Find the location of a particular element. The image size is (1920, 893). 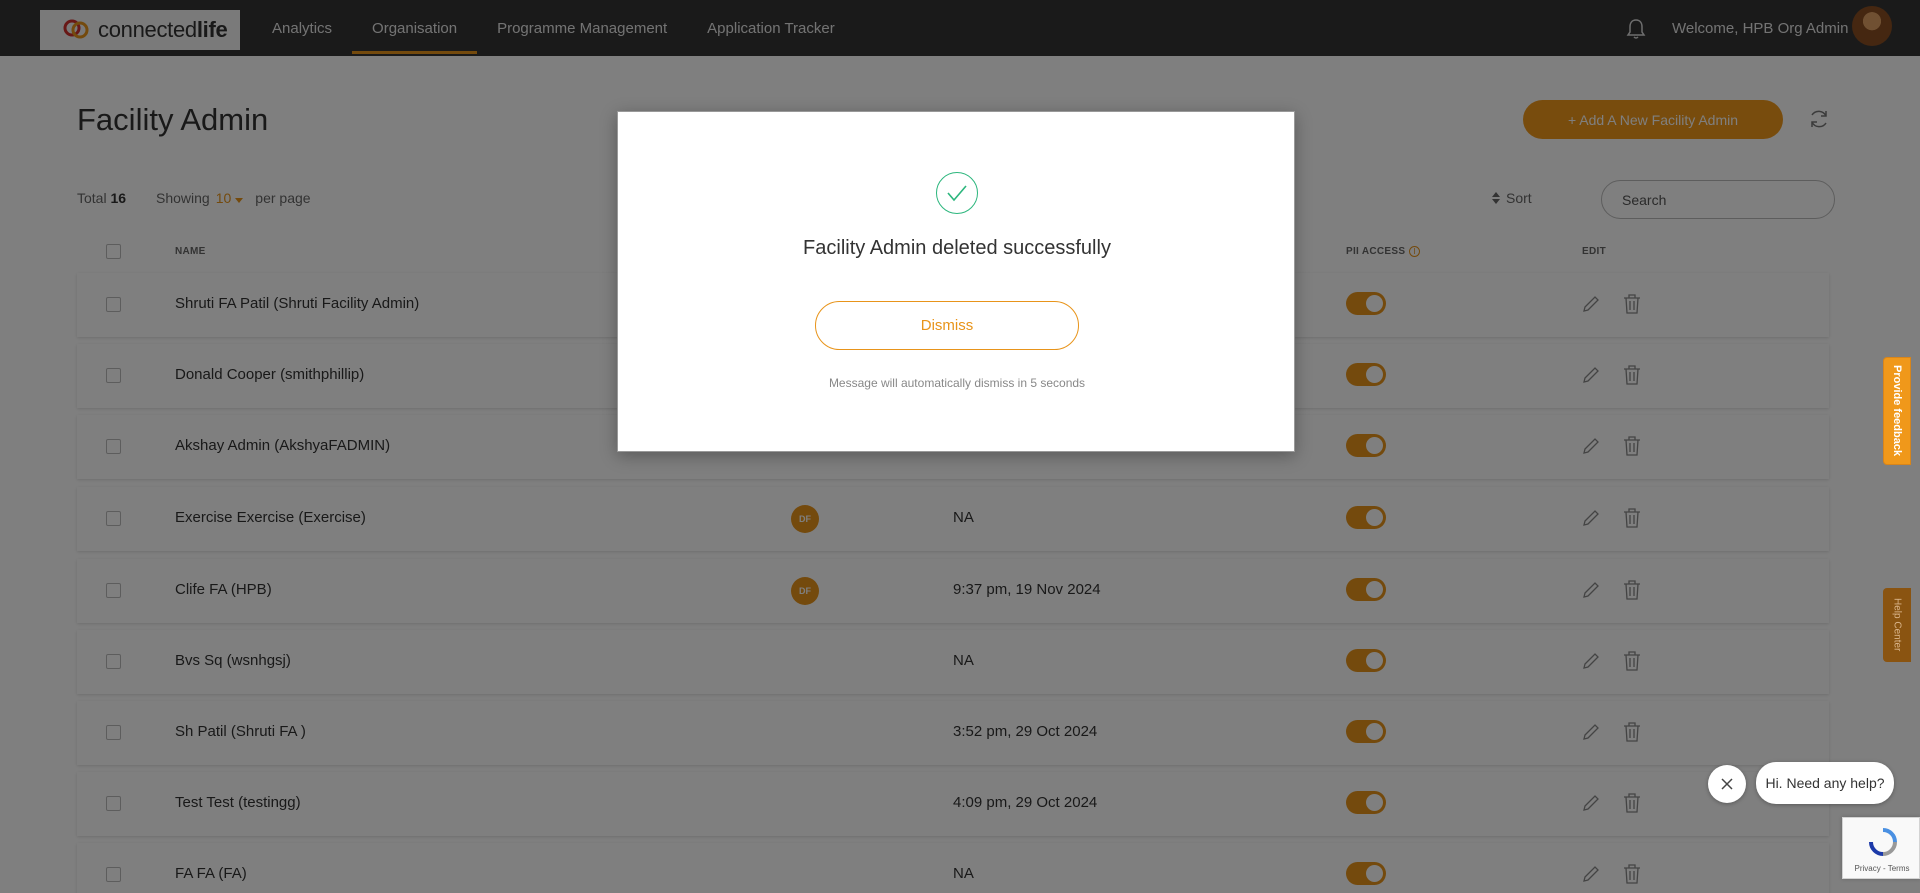

close-icon is located at coordinates (1727, 784).